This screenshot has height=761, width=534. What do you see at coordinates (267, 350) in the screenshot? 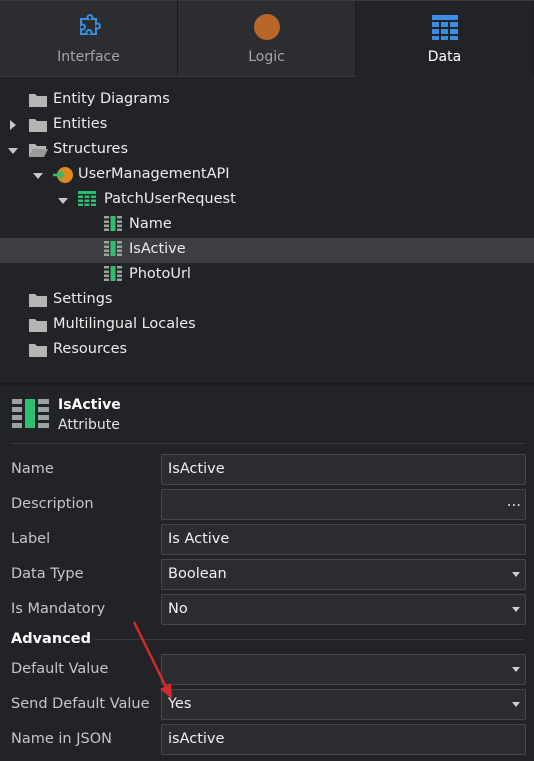
I see `tree-item-resources: Resources` at bounding box center [267, 350].